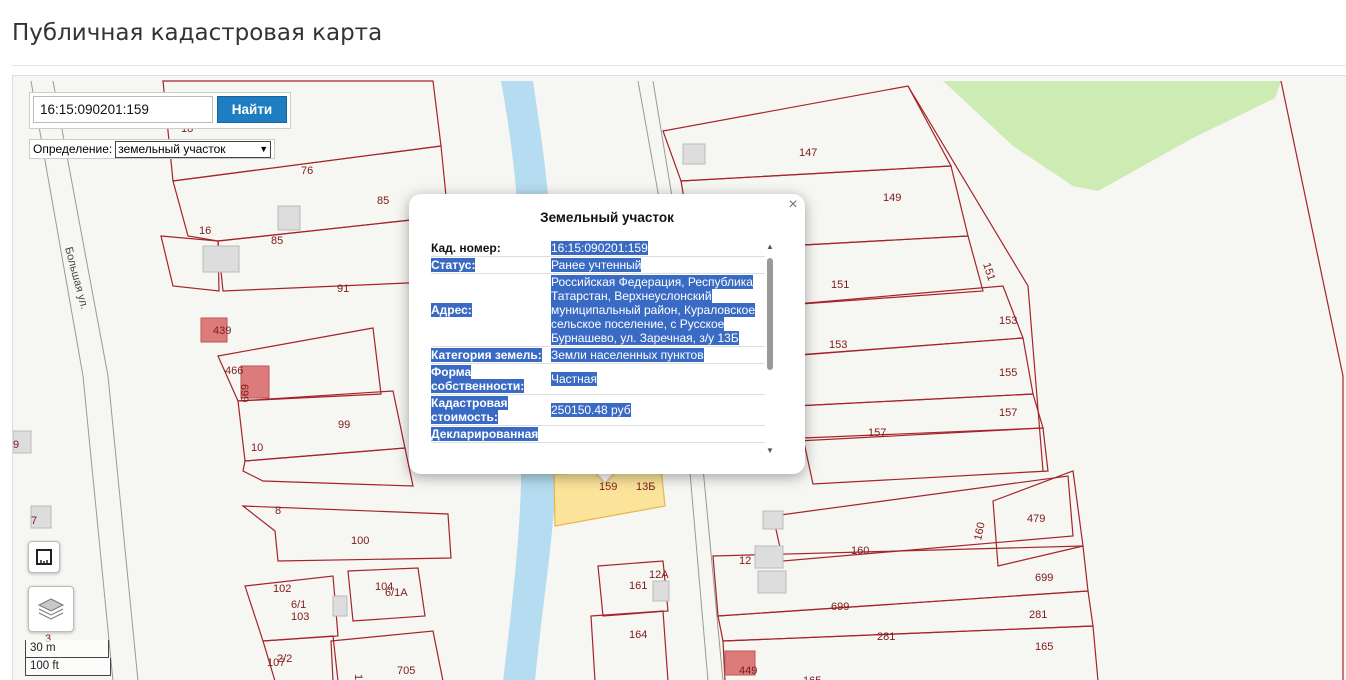 This screenshot has width=1346, height=680. What do you see at coordinates (679, 65) in the screenshot?
I see `title-divider` at bounding box center [679, 65].